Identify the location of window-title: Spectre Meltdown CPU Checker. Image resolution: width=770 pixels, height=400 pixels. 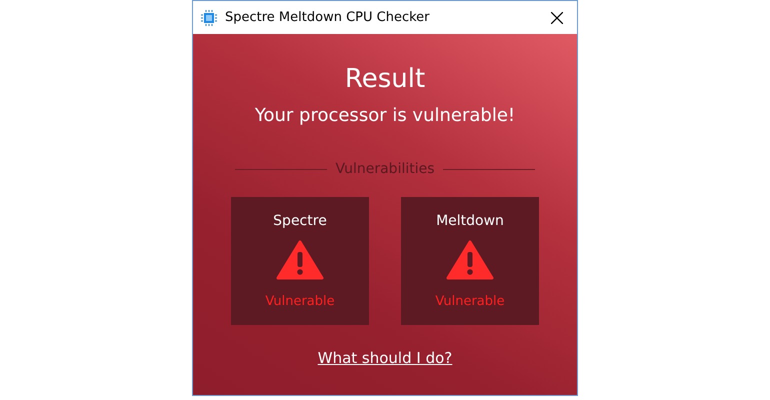
(327, 17).